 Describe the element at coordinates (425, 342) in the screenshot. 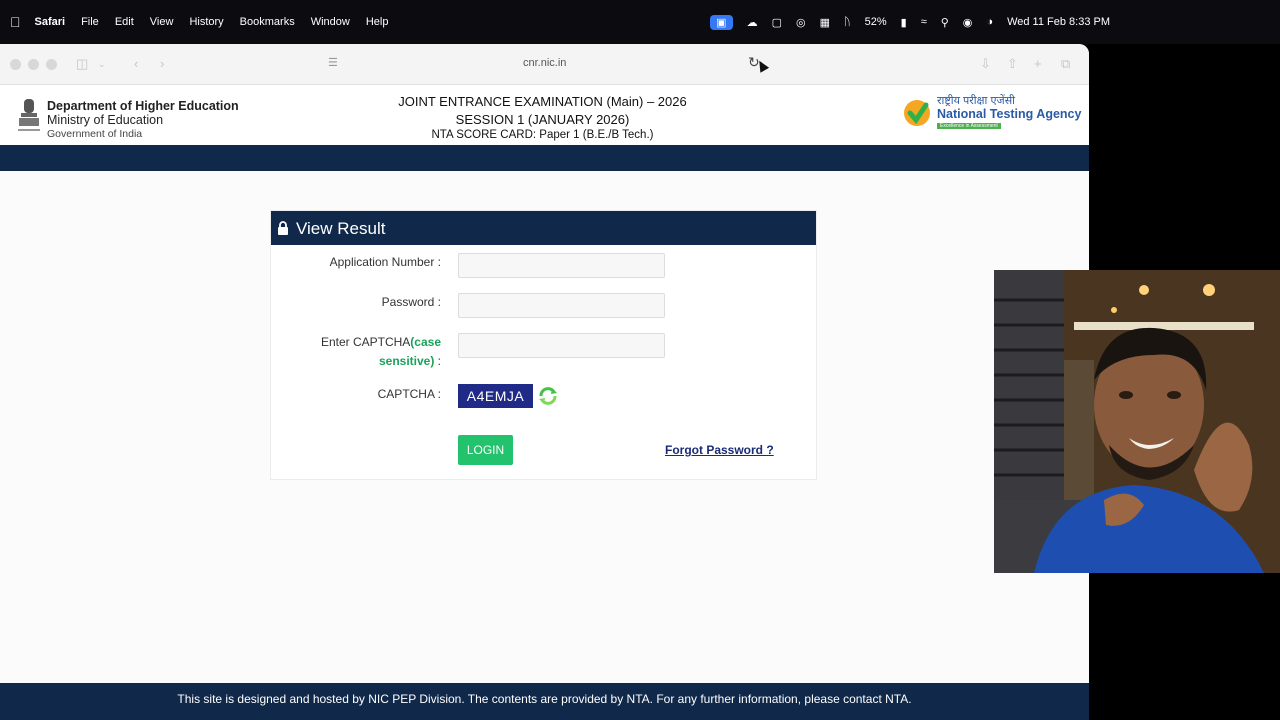

I see `case-sensitive-note-a: (case` at that location.